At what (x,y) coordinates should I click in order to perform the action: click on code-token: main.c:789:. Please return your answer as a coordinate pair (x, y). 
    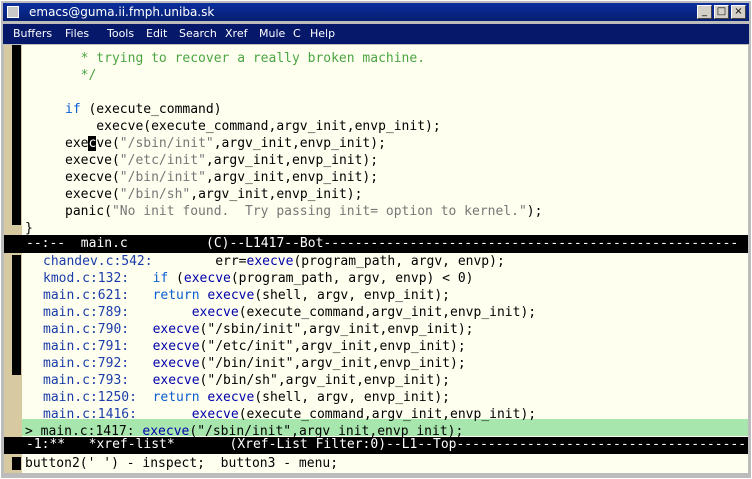
    Looking at the image, I should click on (86, 312).